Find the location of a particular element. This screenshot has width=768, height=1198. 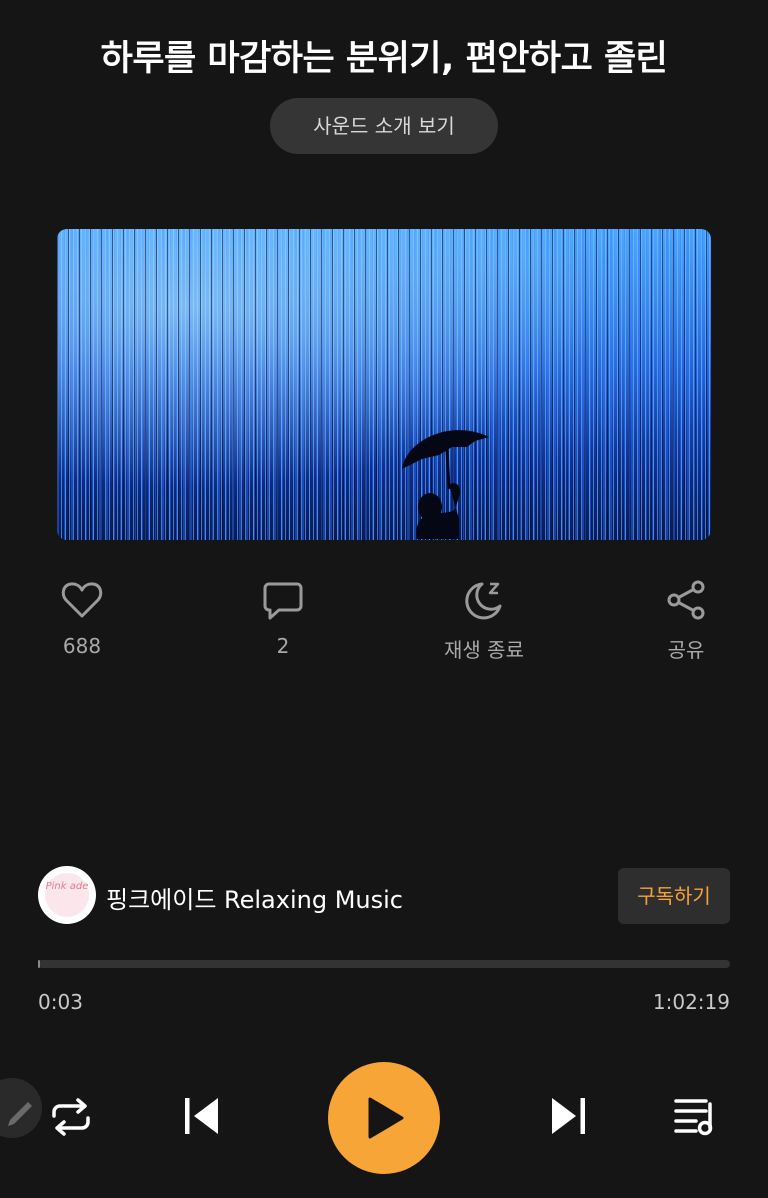

playlist-button is located at coordinates (696, 1118).